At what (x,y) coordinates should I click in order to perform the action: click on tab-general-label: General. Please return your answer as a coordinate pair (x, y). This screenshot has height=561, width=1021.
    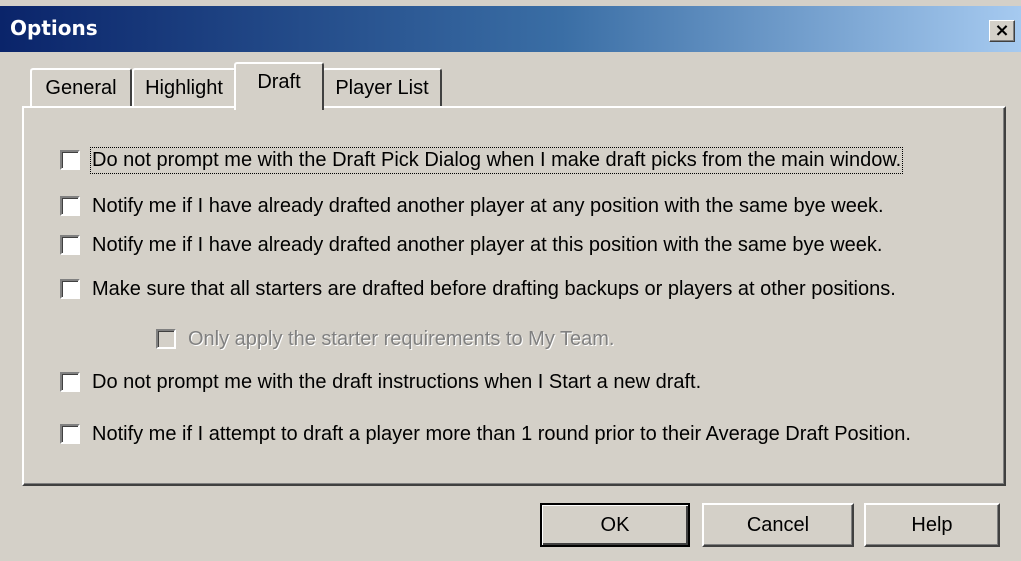
    Looking at the image, I should click on (81, 88).